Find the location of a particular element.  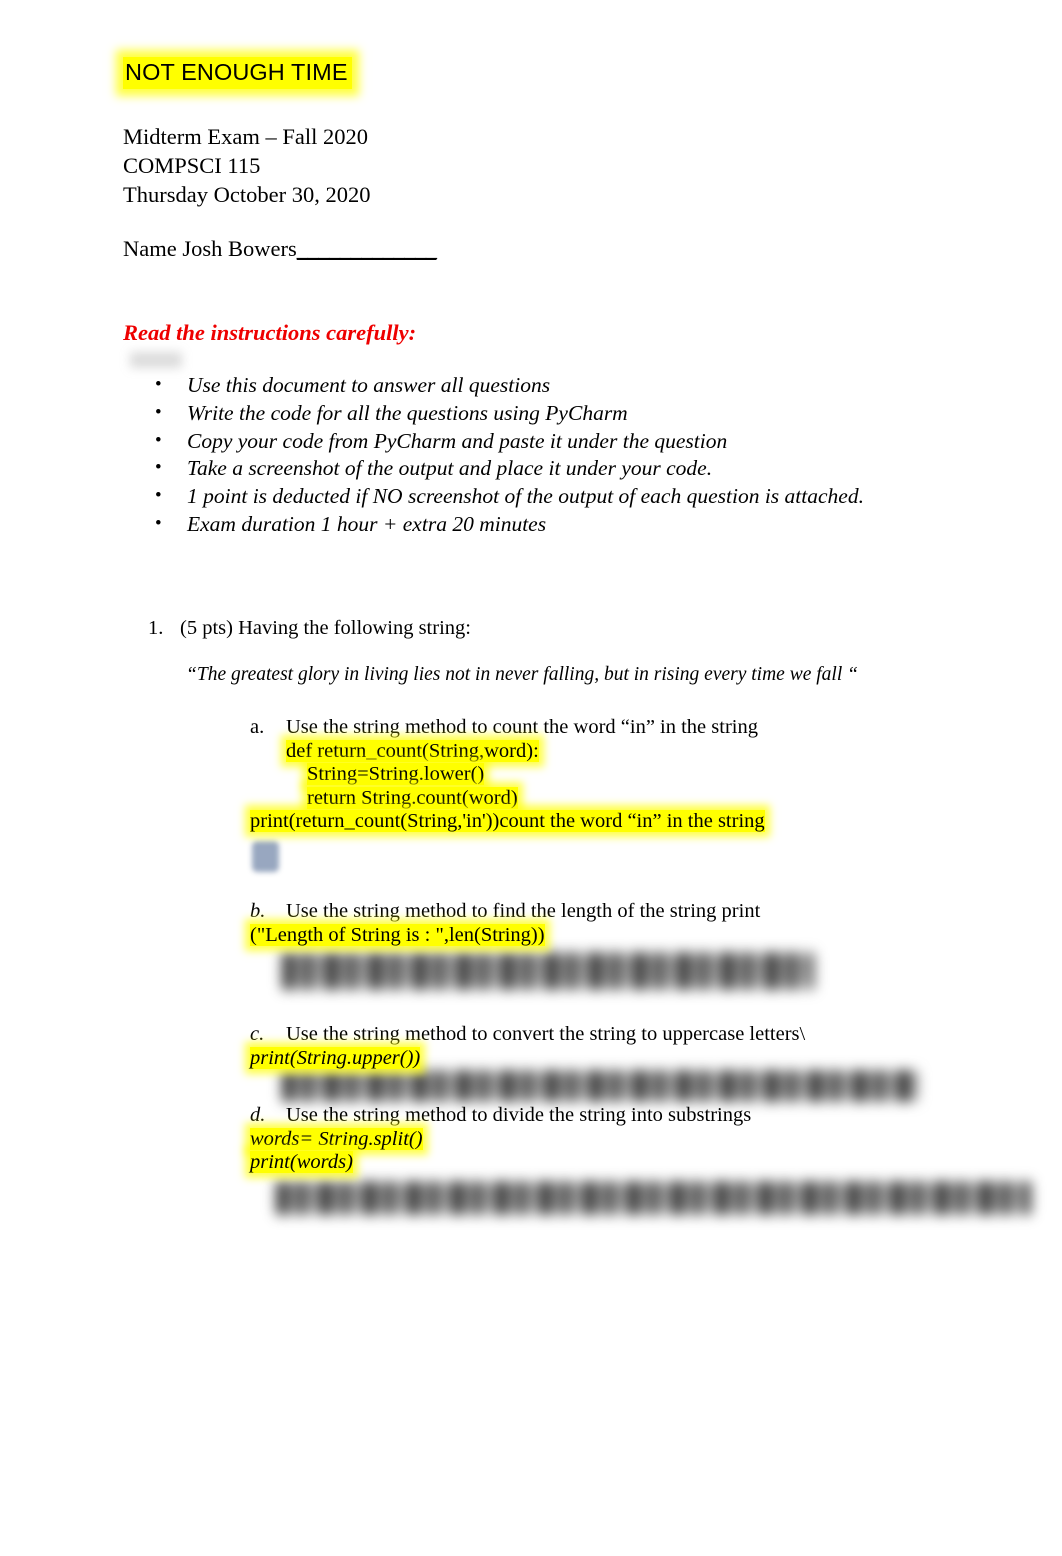

code-line: print(String.upper()) is located at coordinates (645, 1058).